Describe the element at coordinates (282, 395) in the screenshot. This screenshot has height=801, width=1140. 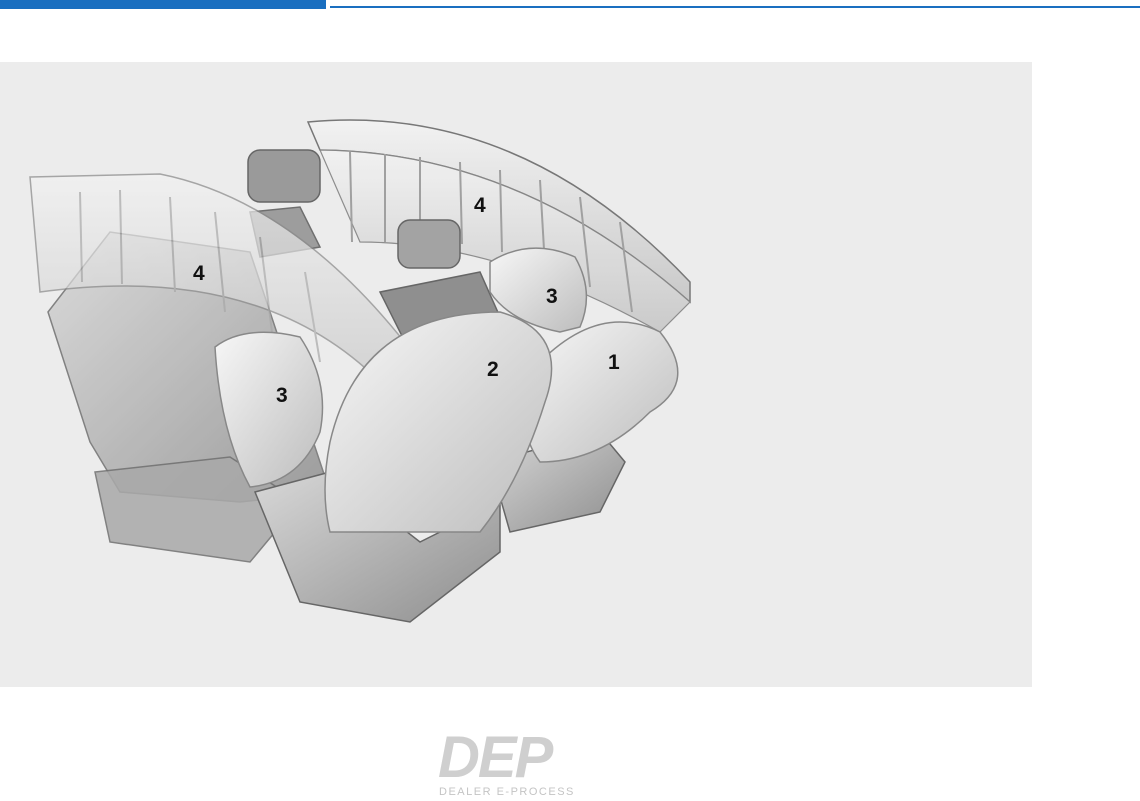
I see `callout-3-rear: 3` at that location.